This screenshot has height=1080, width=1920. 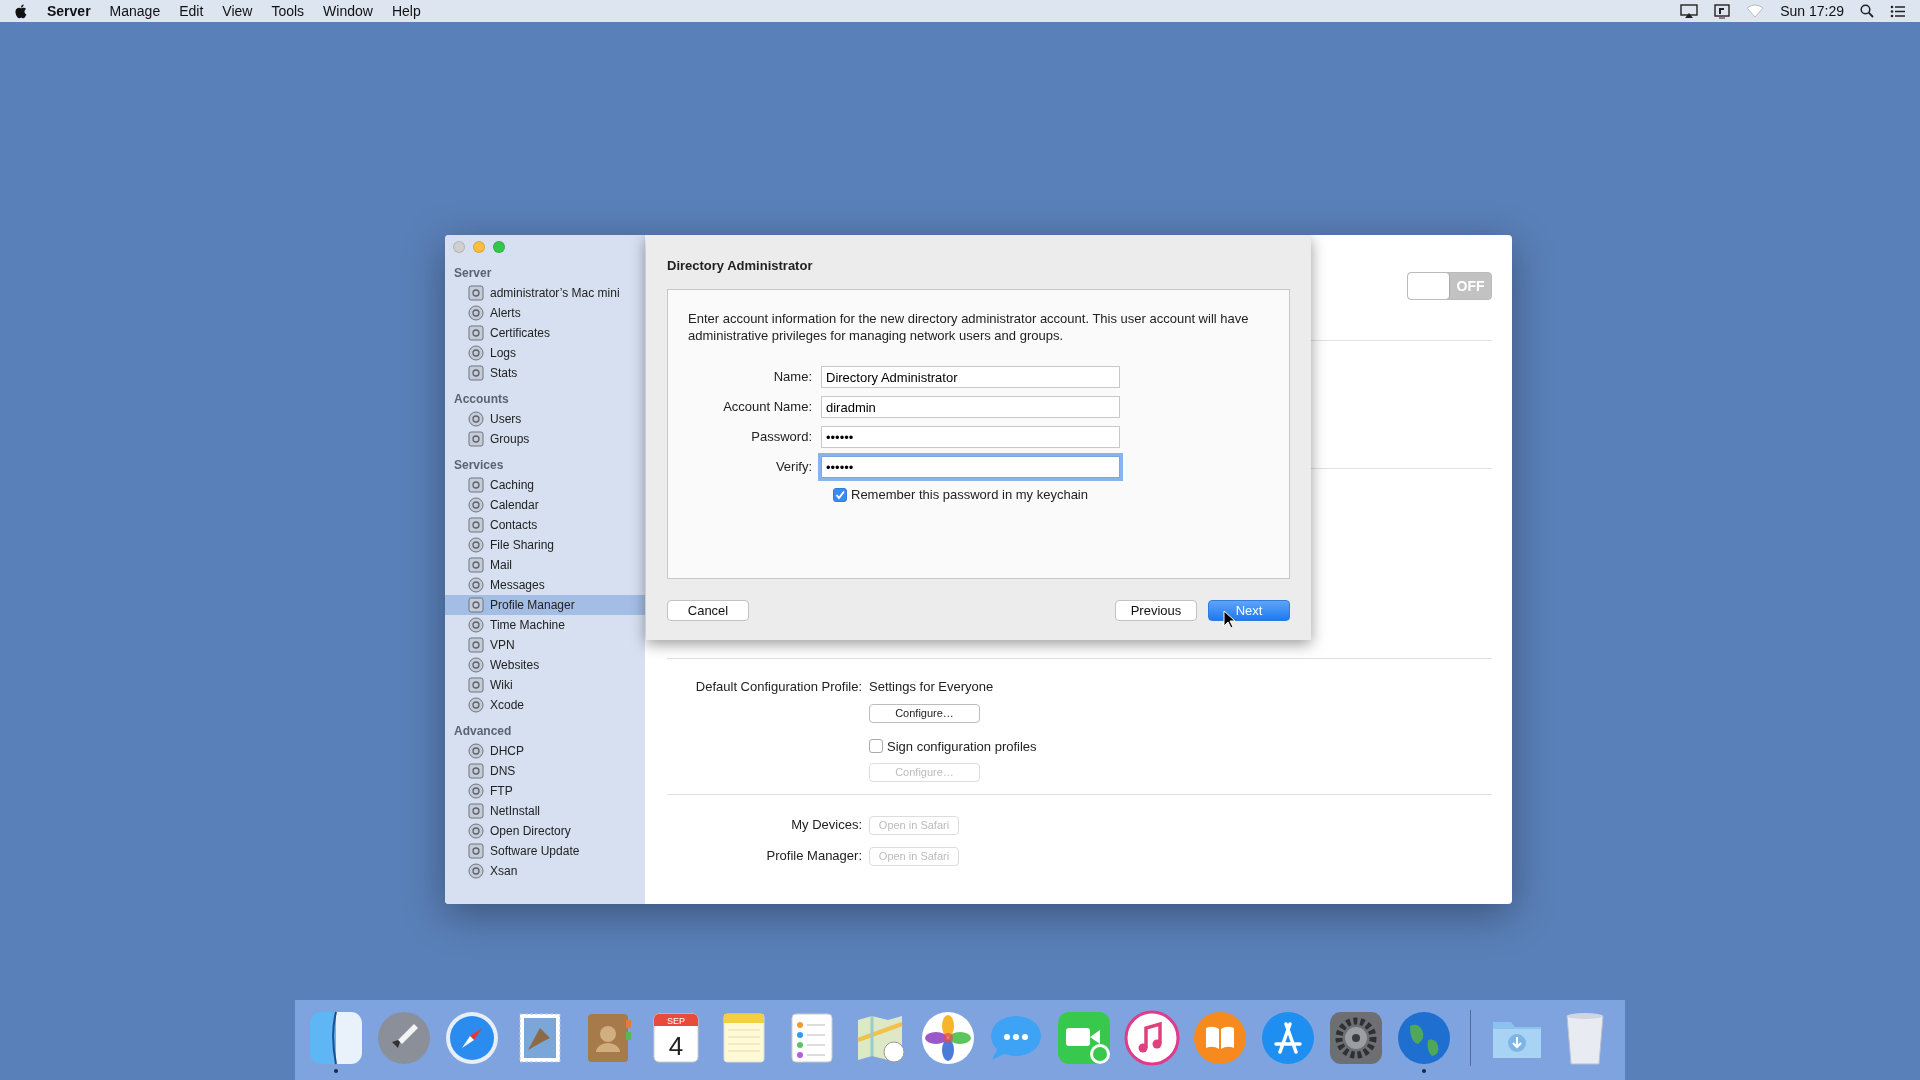 What do you see at coordinates (813, 856) in the screenshot?
I see `field-label: Profile Manager:` at bounding box center [813, 856].